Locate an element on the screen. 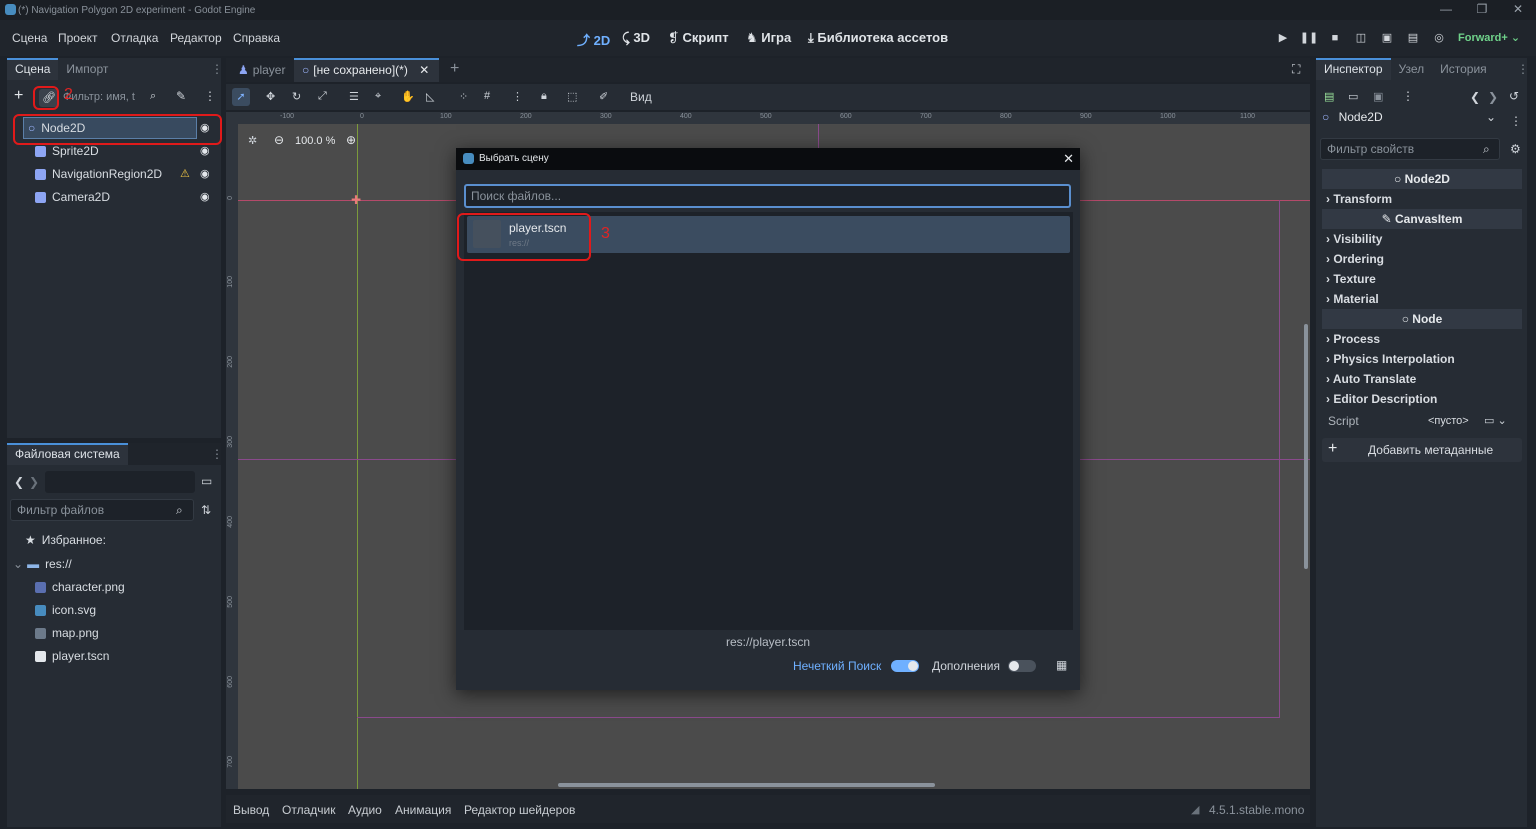 The image size is (1536, 829). object-history-icon: ↺ is located at coordinates (1514, 96).